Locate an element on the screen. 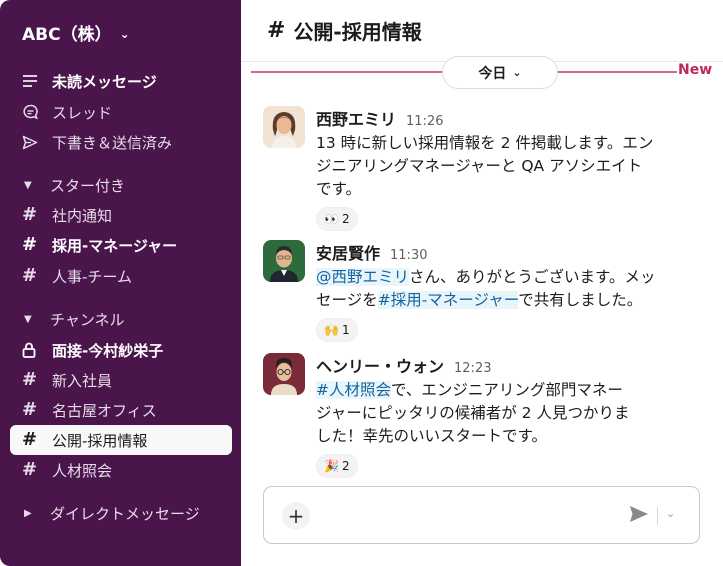  date-jump-button: 今日 ⌄ is located at coordinates (500, 72).